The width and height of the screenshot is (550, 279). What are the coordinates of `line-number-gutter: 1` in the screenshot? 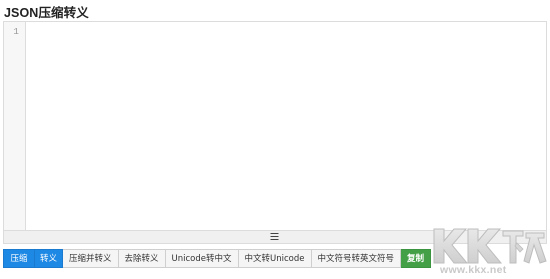 It's located at (15, 126).